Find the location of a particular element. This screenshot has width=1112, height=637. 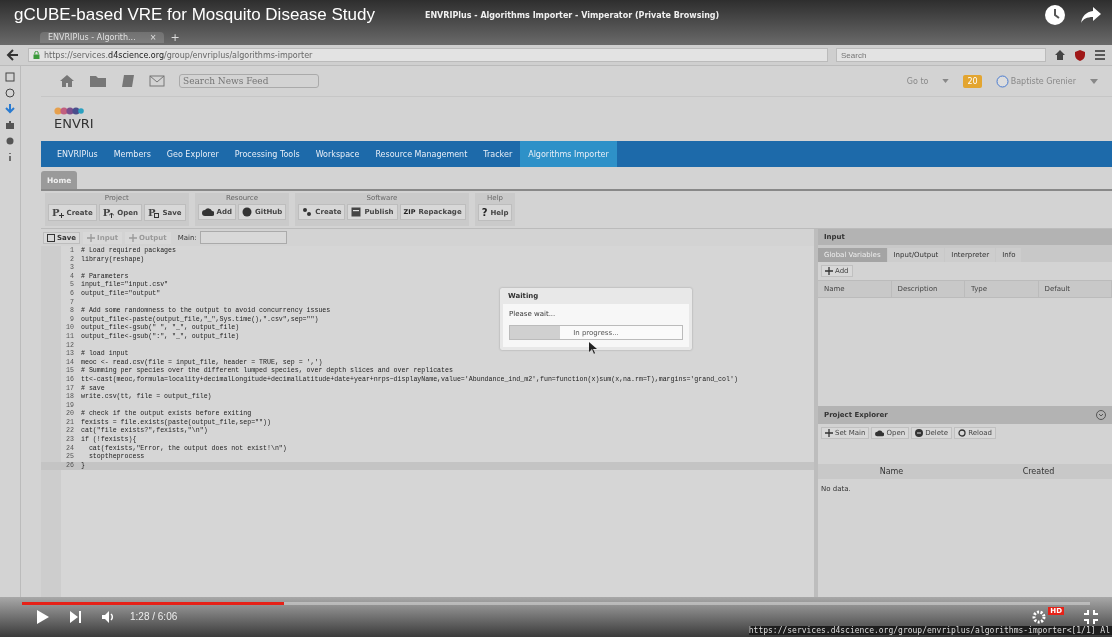

history-icon is located at coordinates (10, 93).